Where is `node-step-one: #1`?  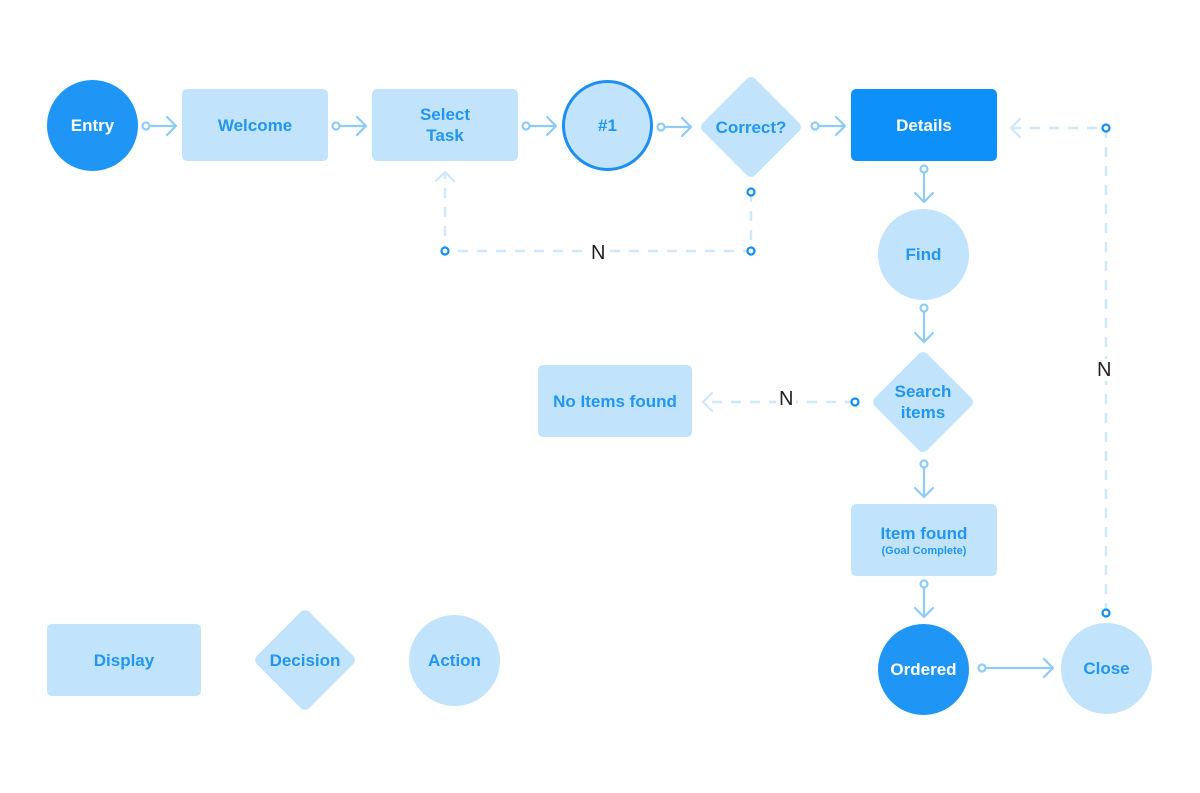
node-step-one: #1 is located at coordinates (607, 125).